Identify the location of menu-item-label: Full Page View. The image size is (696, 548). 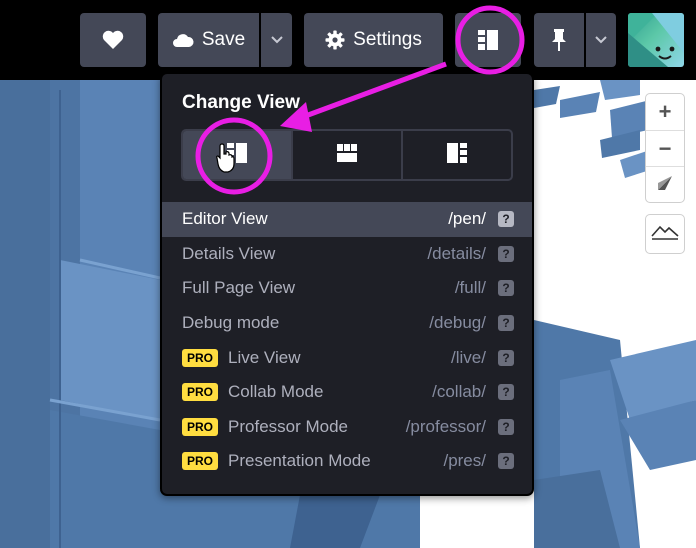
(239, 288).